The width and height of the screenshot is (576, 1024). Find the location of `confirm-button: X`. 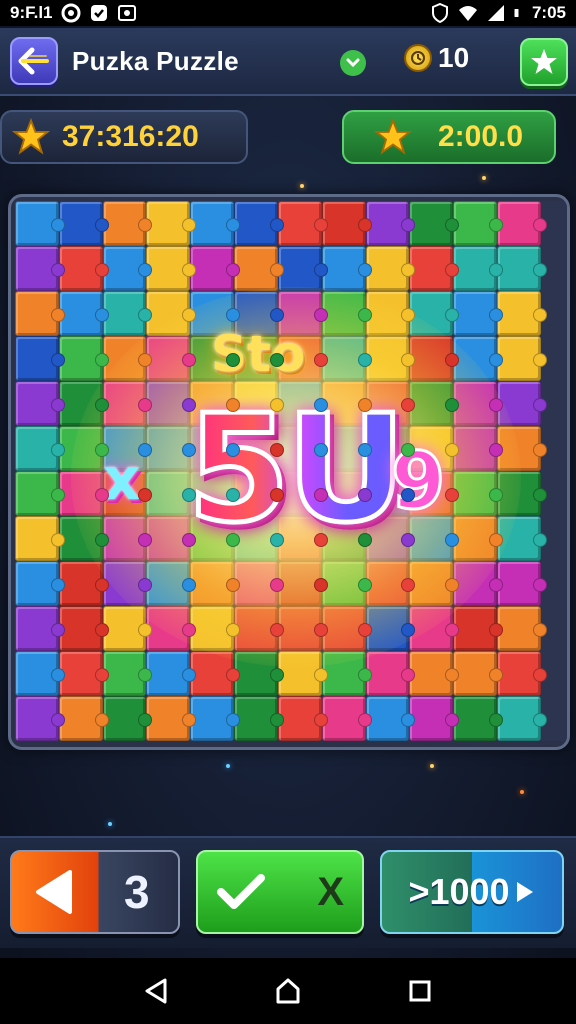

confirm-button: X is located at coordinates (280, 892).